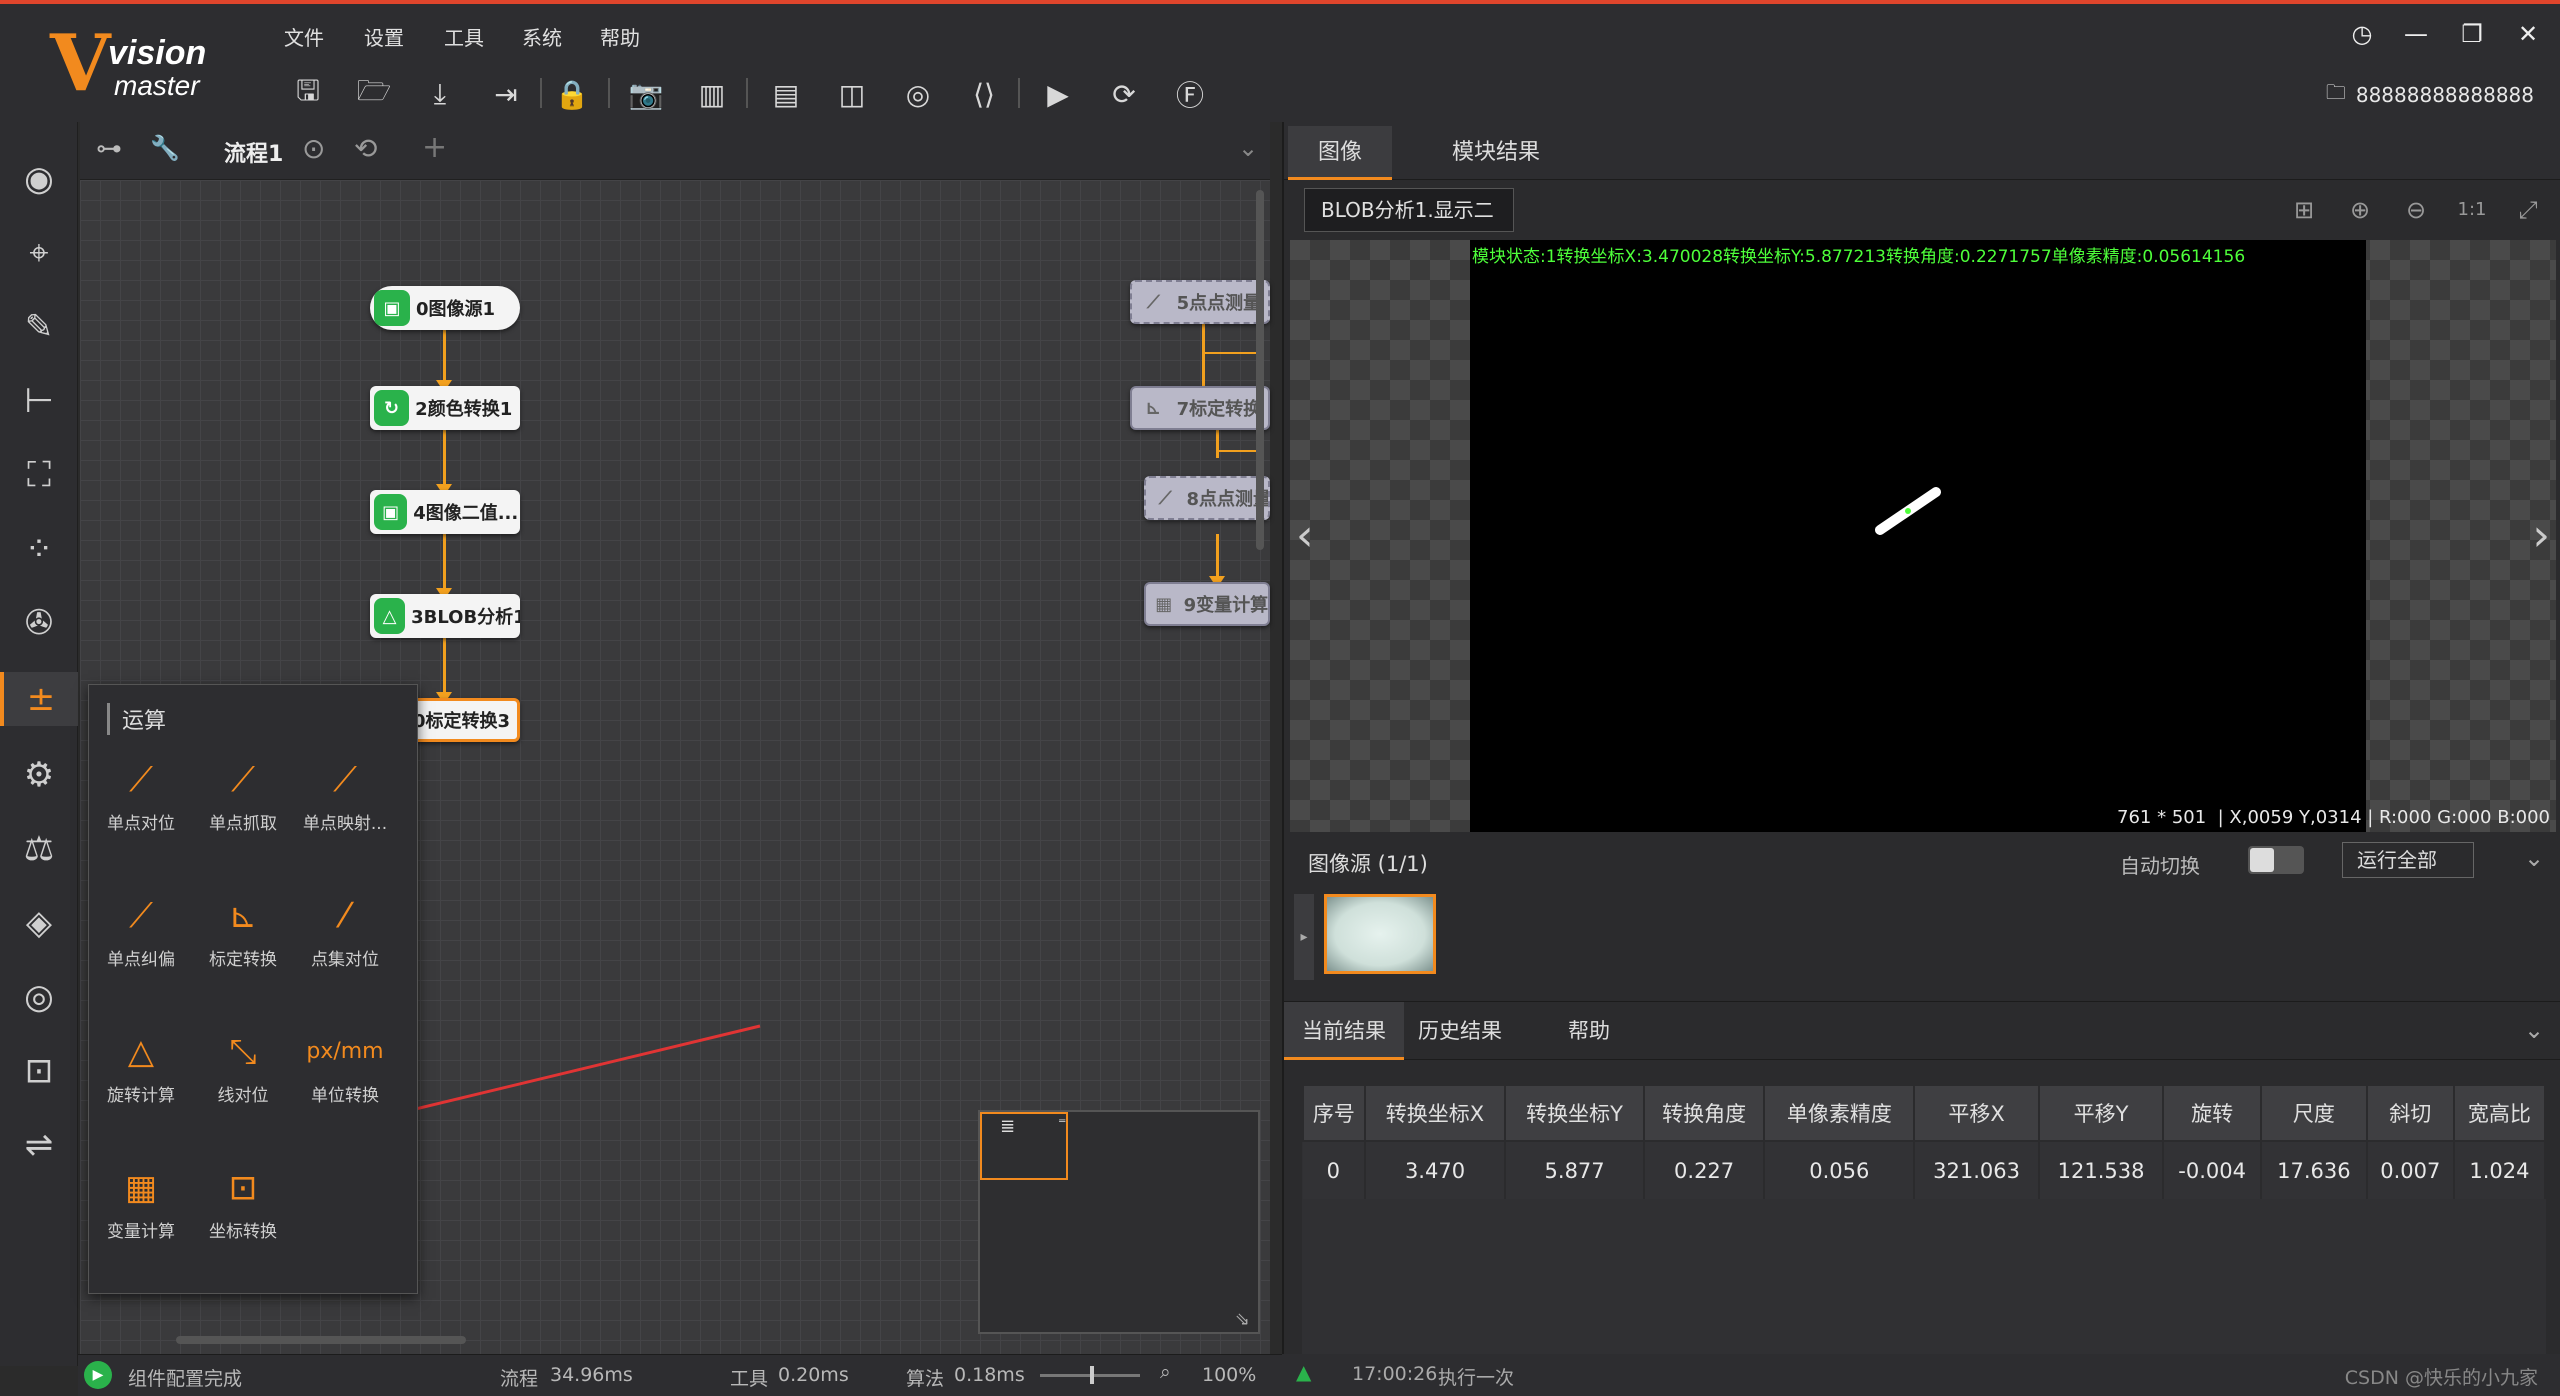  I want to click on table-cell: 0.007, so click(2410, 1170).